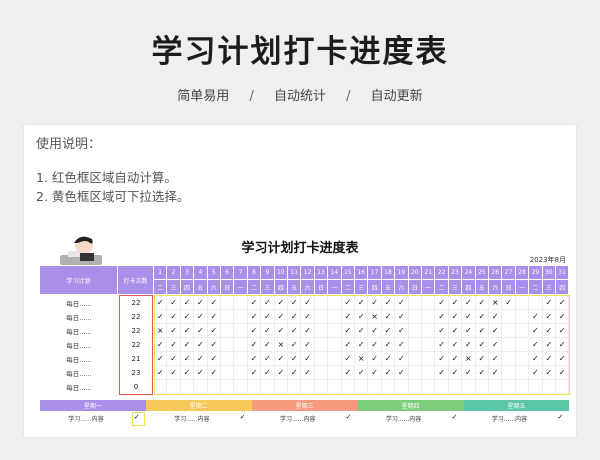 The image size is (600, 460). Describe the element at coordinates (136, 345) in the screenshot. I see `auto-calc-region` at that location.